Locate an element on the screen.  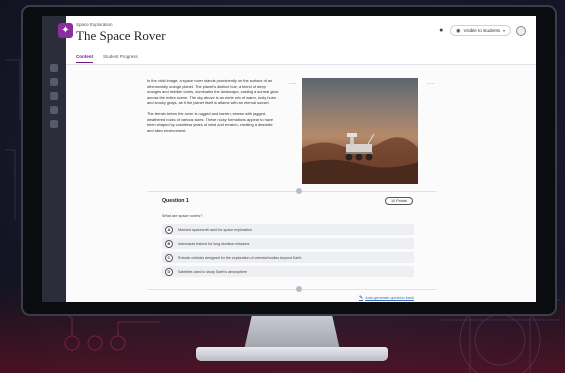
question-prompt: What are space rovers? is located at coordinates (182, 216).